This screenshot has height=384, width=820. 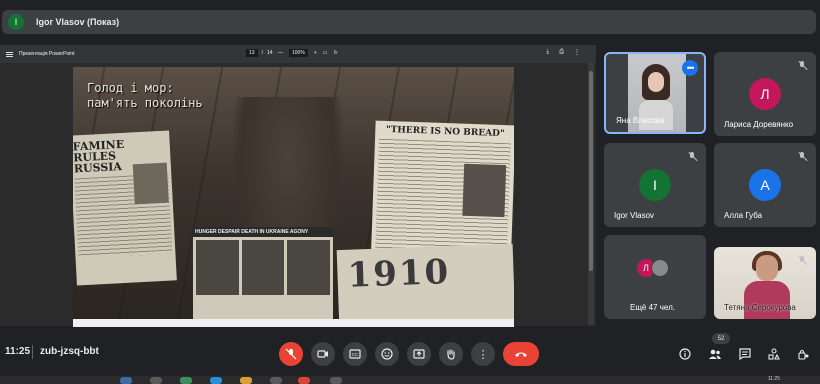 What do you see at coordinates (9, 54) in the screenshot?
I see `menu-icon` at bounding box center [9, 54].